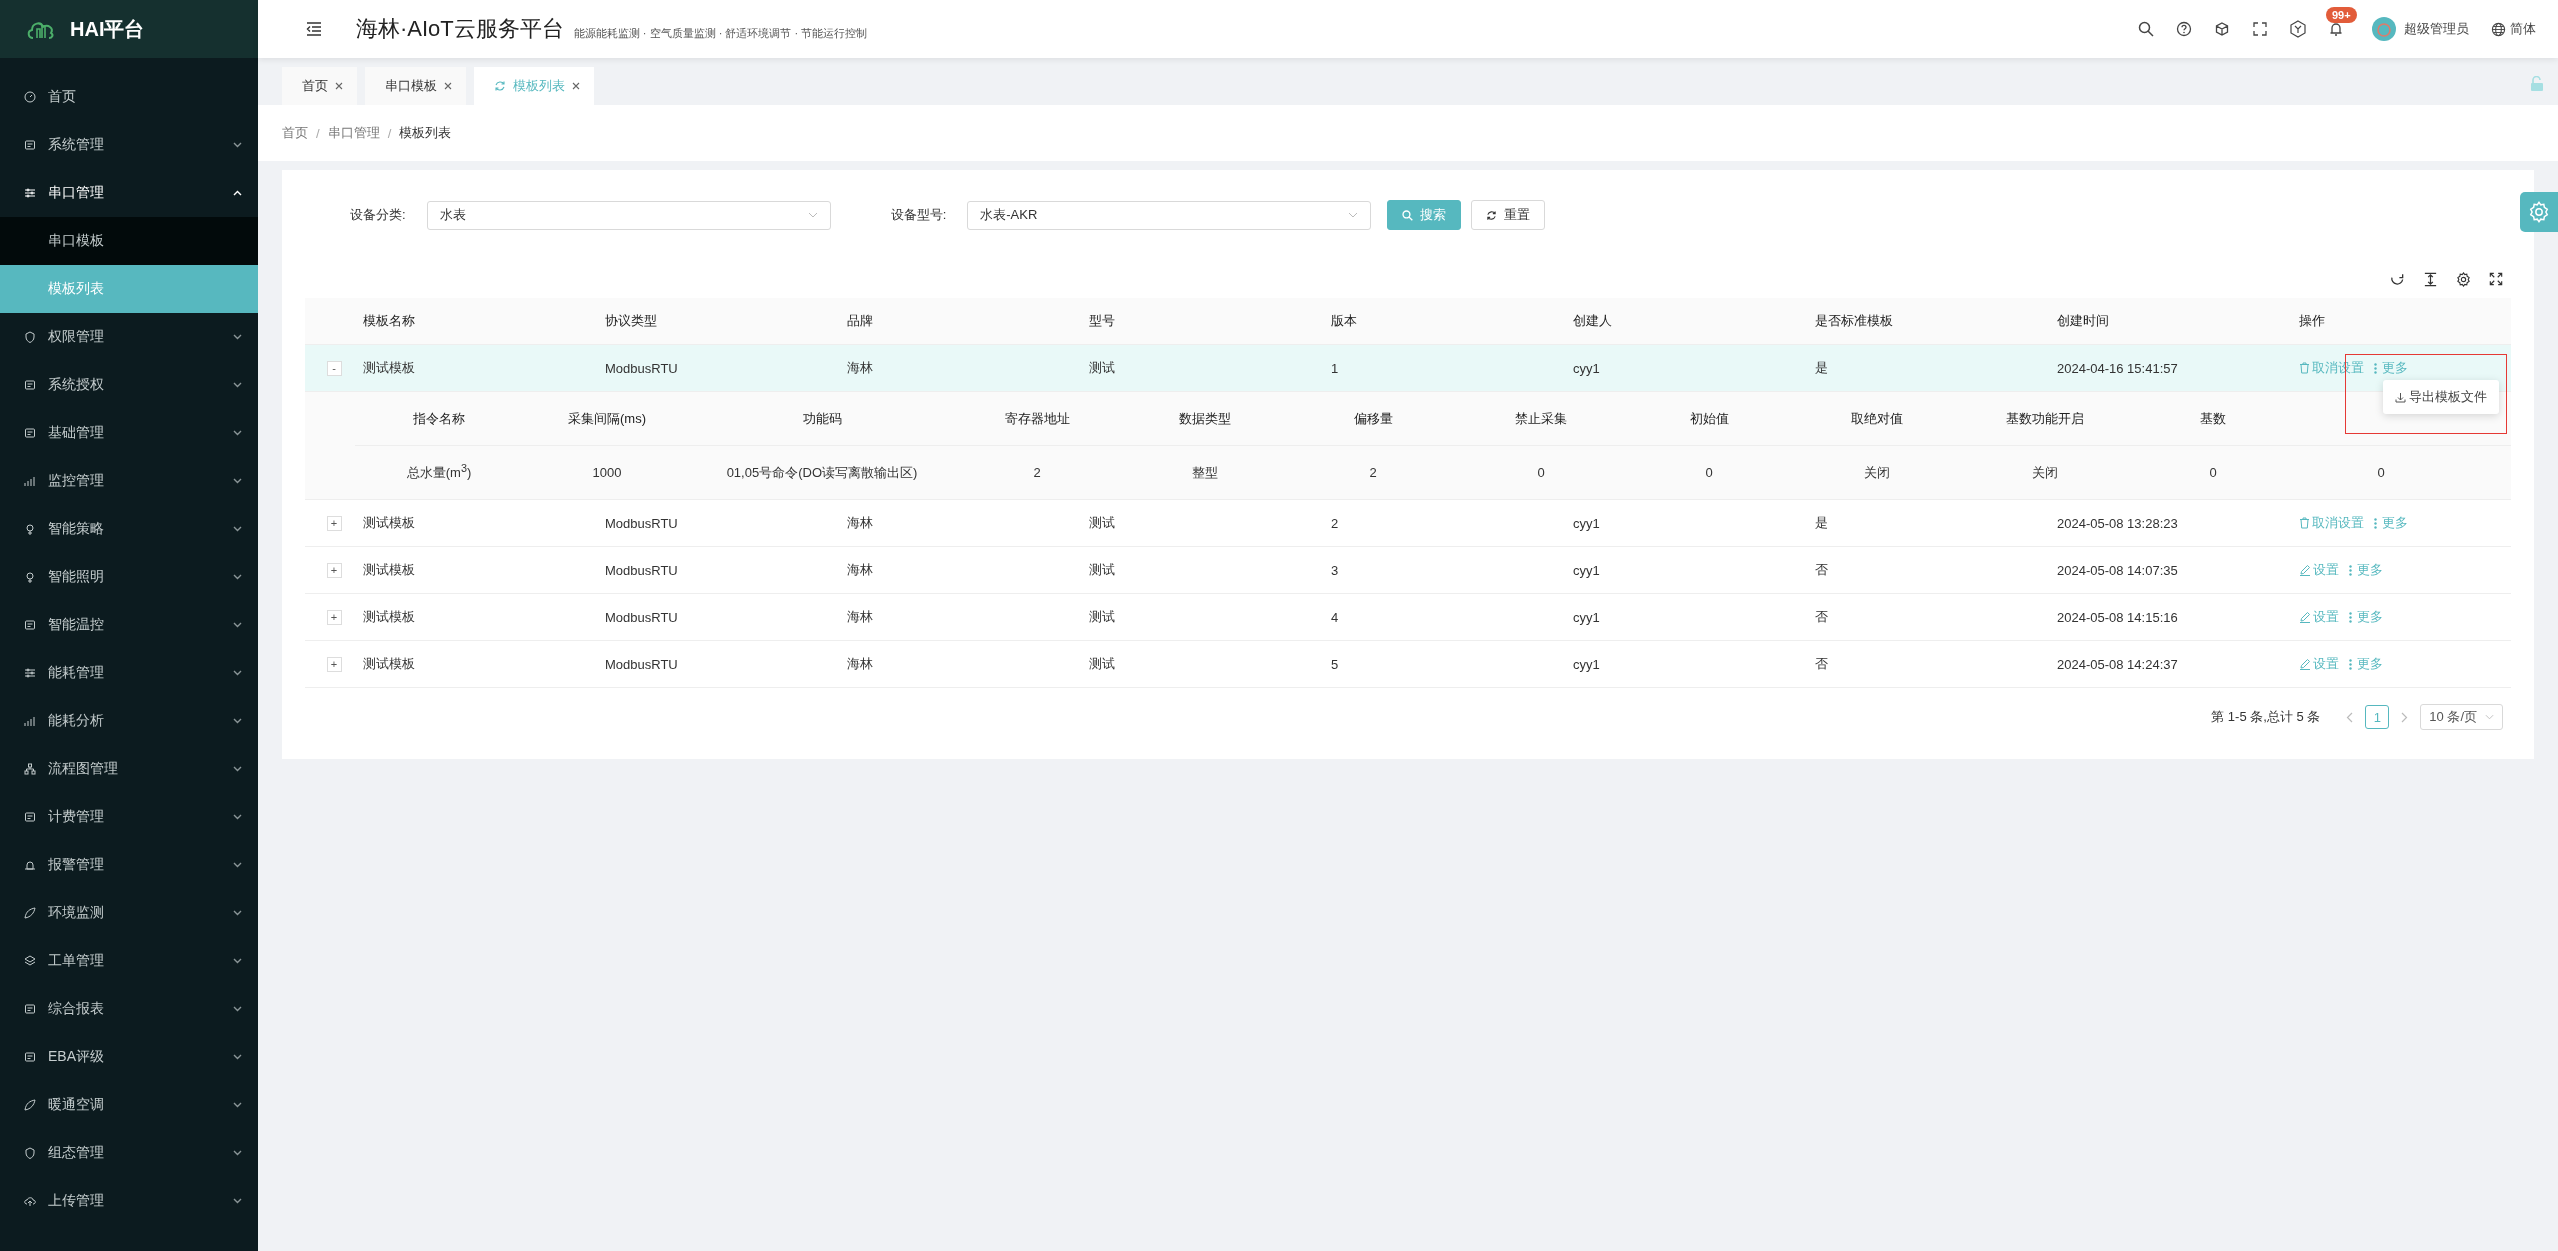 The image size is (2558, 1251). I want to click on platform-subtitle: 能源能耗监测 · 空气质量监测 · 舒适环境调节 · 节能运行控制, so click(720, 33).